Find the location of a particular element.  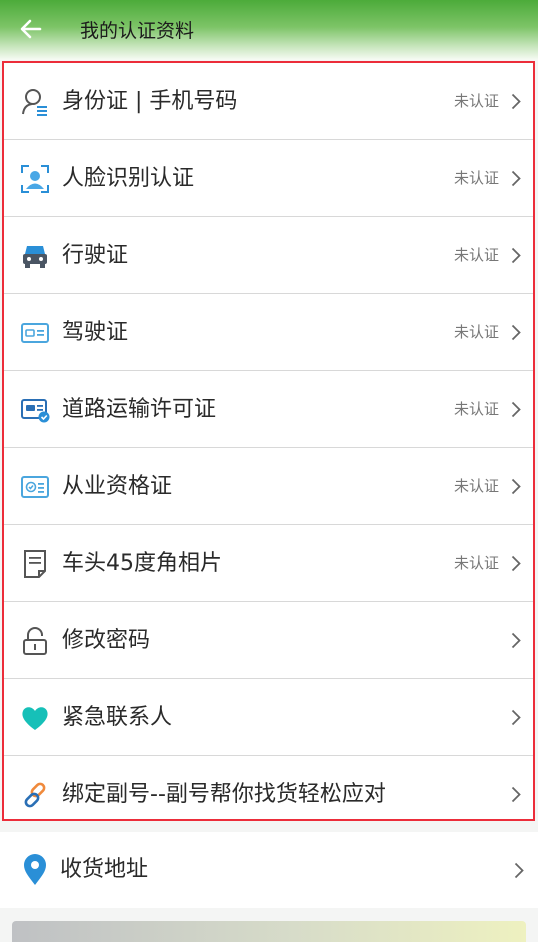

face-scan-icon is located at coordinates (35, 179).